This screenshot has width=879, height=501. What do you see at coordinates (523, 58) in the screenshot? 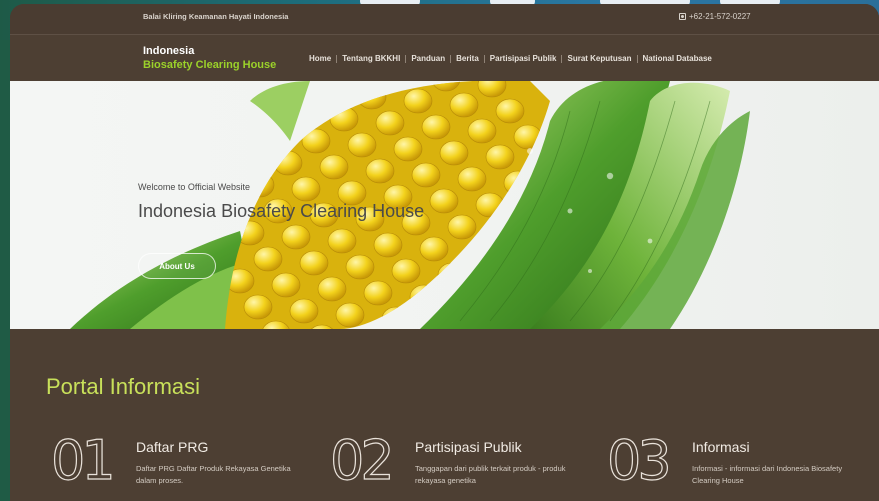
I see `nav-item-partisipasi-publik: Partisipasi Publik` at bounding box center [523, 58].